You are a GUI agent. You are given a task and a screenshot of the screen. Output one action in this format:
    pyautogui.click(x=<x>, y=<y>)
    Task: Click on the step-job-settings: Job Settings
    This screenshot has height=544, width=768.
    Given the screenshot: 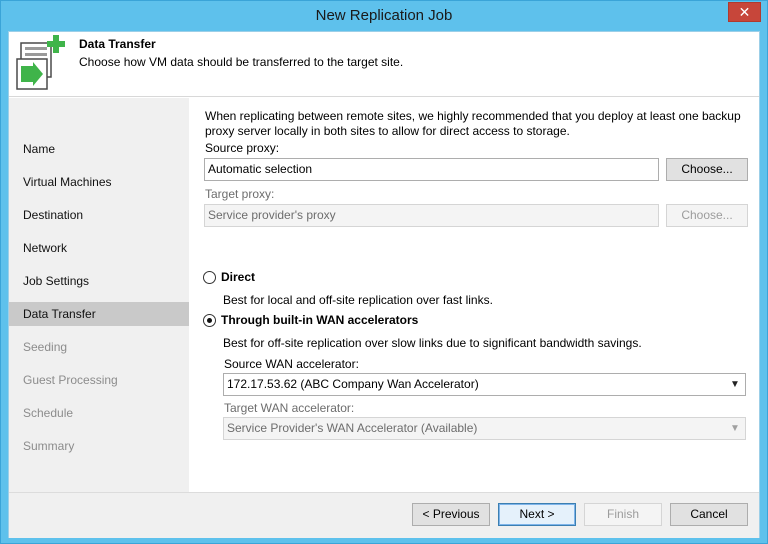 What is the action you would take?
    pyautogui.click(x=99, y=281)
    